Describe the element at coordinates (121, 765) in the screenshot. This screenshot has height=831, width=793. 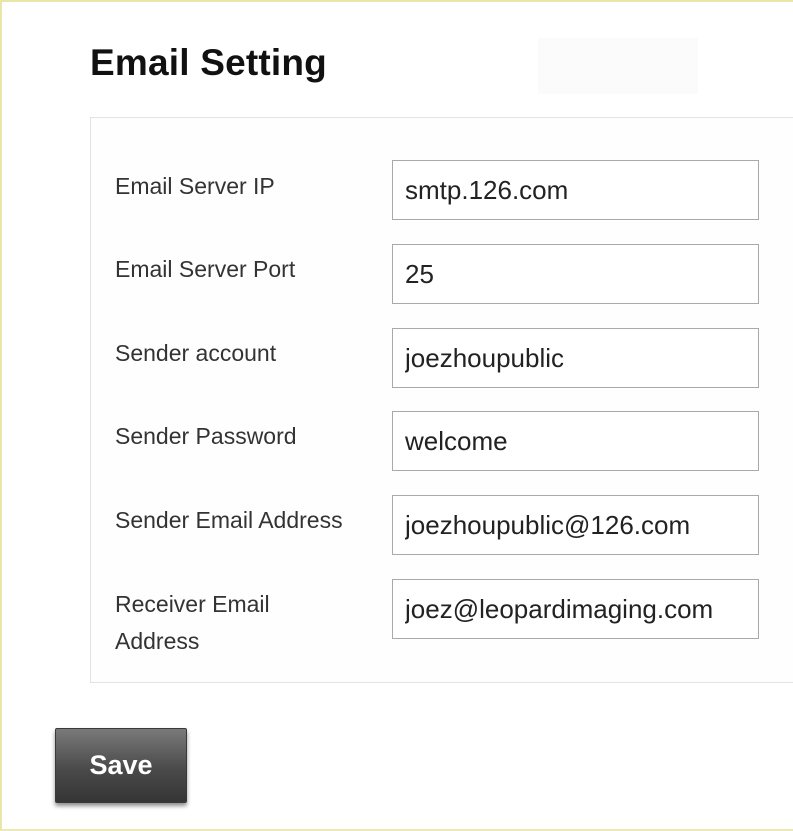
I see `save-button: Save` at that location.